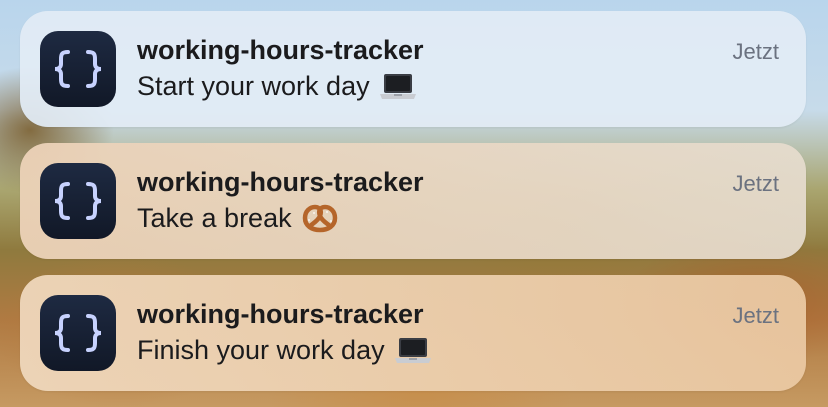 This screenshot has width=828, height=407. Describe the element at coordinates (253, 86) in the screenshot. I see `notification-message: Start your work day` at that location.